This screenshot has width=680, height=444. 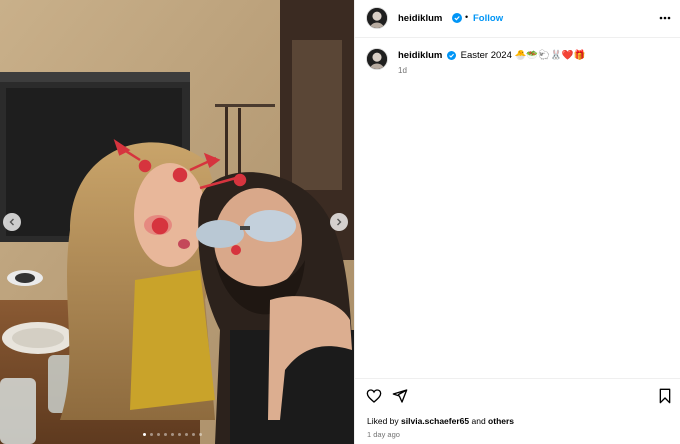 What do you see at coordinates (665, 396) in the screenshot?
I see `bookmark-icon` at bounding box center [665, 396].